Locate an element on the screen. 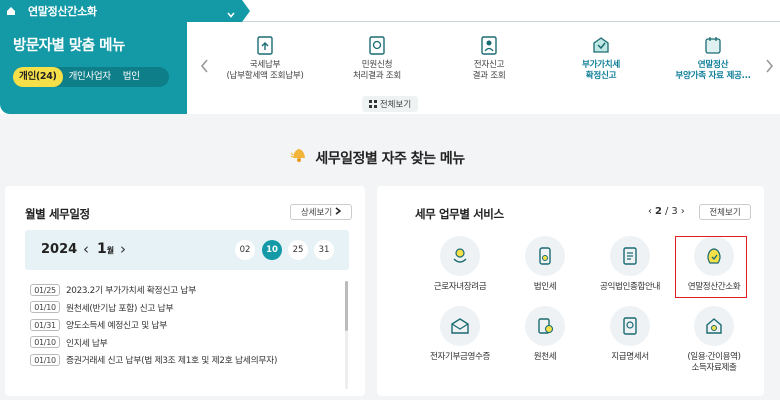  service-income-data: (일용·간이용역) 소득자료제출 is located at coordinates (714, 340).